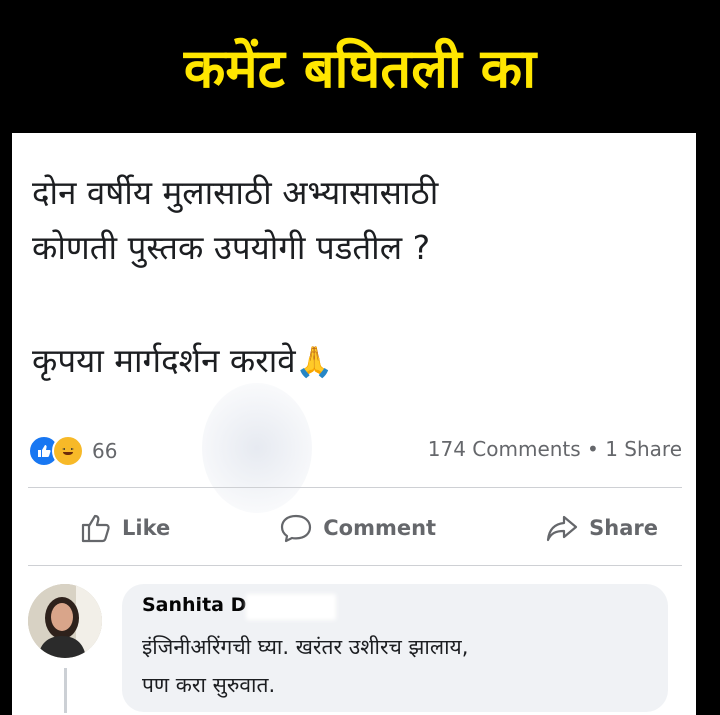  What do you see at coordinates (305, 647) in the screenshot?
I see `comment-line-1: इंजिनीअरिंगची घ्या. खरंतर उशीरच झालाय,` at bounding box center [305, 647].